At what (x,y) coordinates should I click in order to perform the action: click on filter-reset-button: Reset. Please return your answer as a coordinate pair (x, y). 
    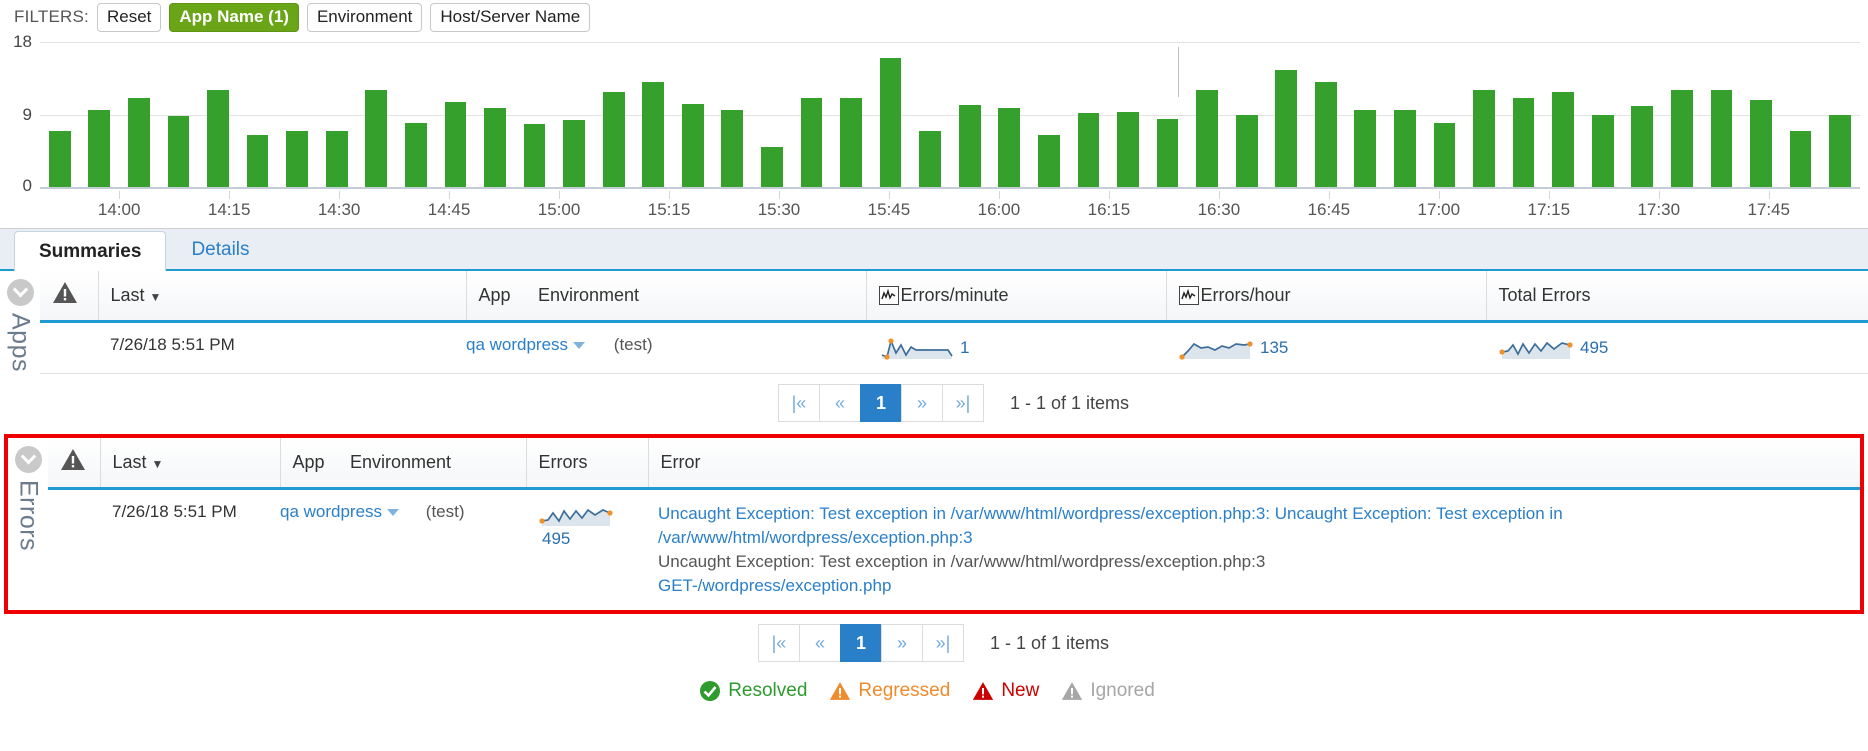
    Looking at the image, I should click on (129, 17).